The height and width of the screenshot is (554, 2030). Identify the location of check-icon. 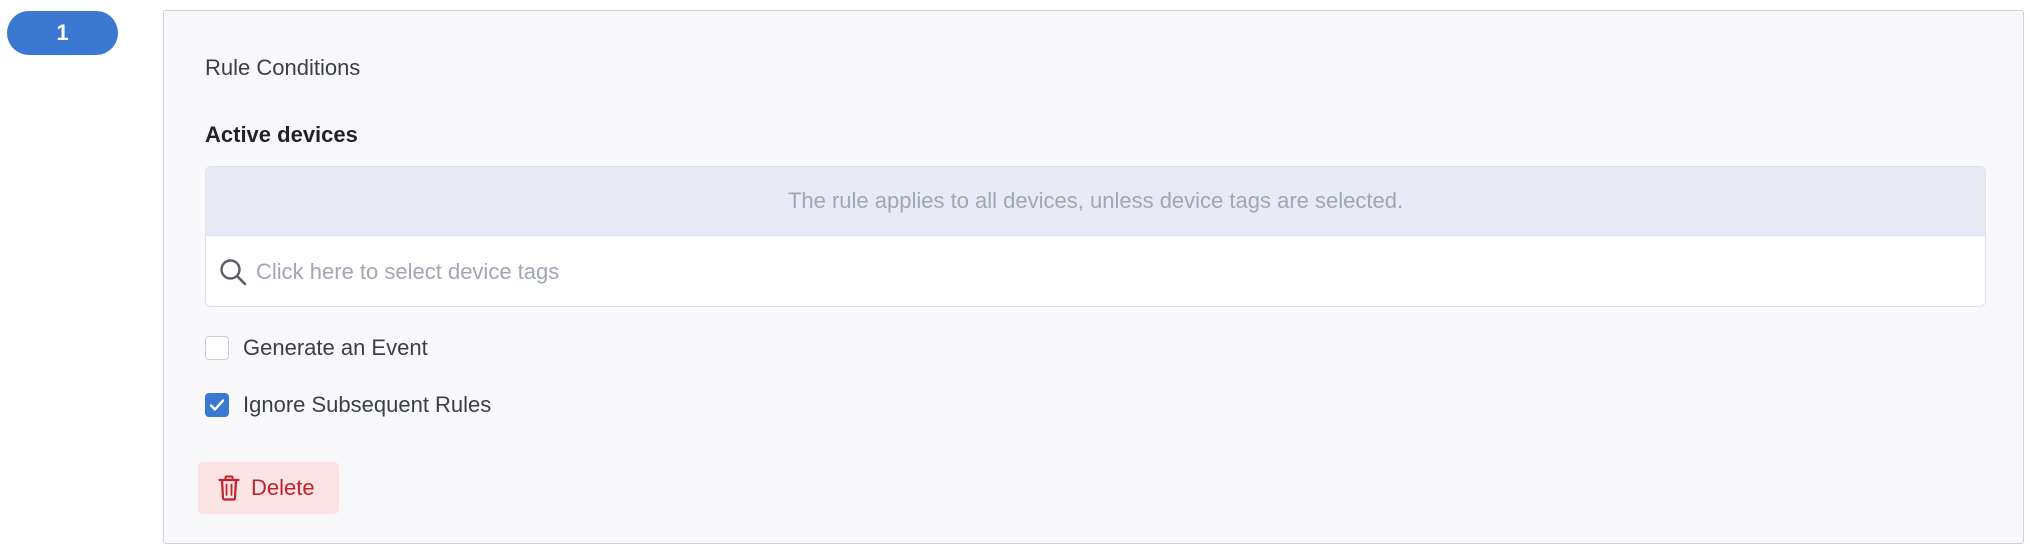
(217, 405).